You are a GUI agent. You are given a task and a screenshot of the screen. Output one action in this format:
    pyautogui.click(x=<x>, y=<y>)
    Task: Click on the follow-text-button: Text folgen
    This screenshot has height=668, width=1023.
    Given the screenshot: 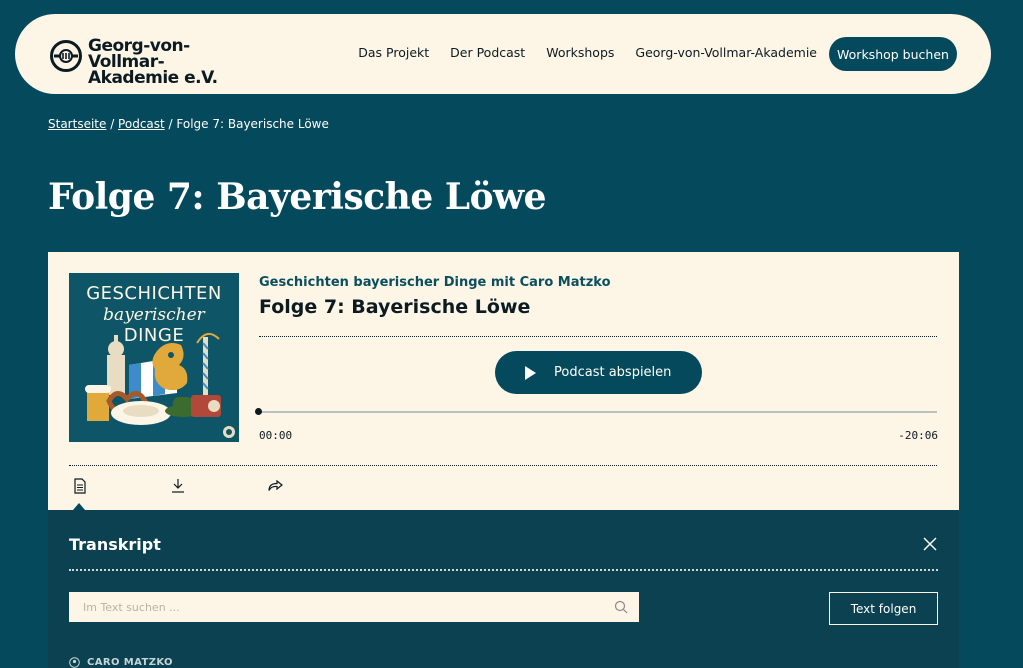 What is the action you would take?
    pyautogui.click(x=883, y=608)
    